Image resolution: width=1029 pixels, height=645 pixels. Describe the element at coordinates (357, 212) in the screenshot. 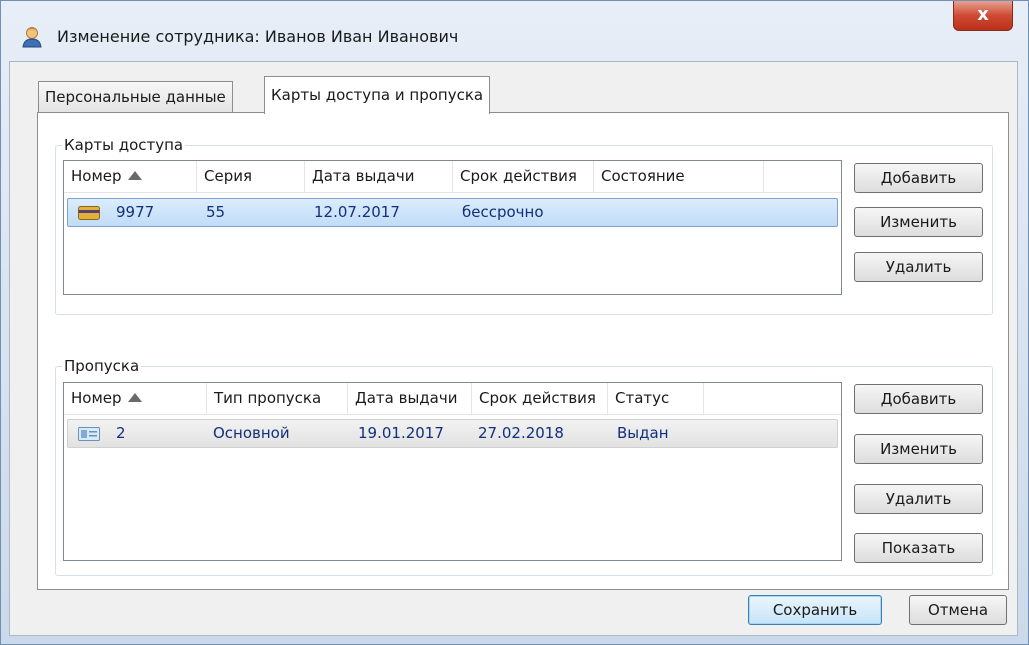

I see `card-issue-date: 12.07.2017` at that location.